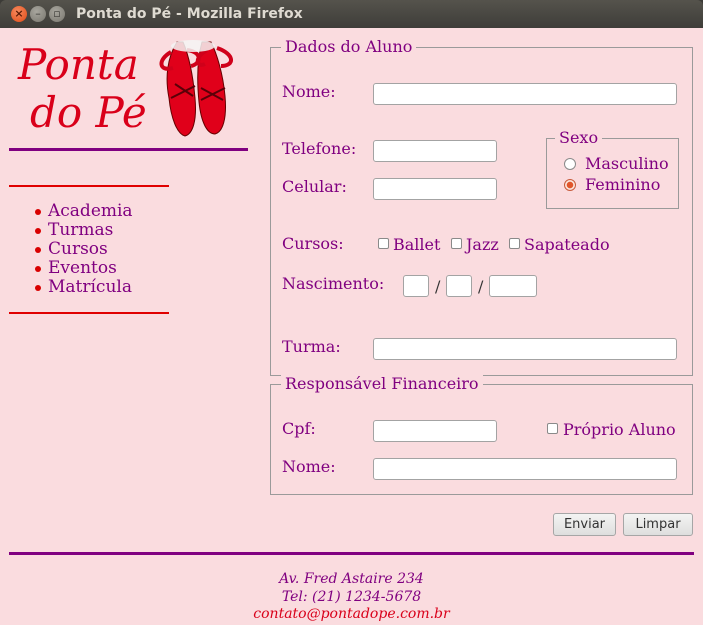  Describe the element at coordinates (314, 186) in the screenshot. I see `celular-label: Celular:` at that location.